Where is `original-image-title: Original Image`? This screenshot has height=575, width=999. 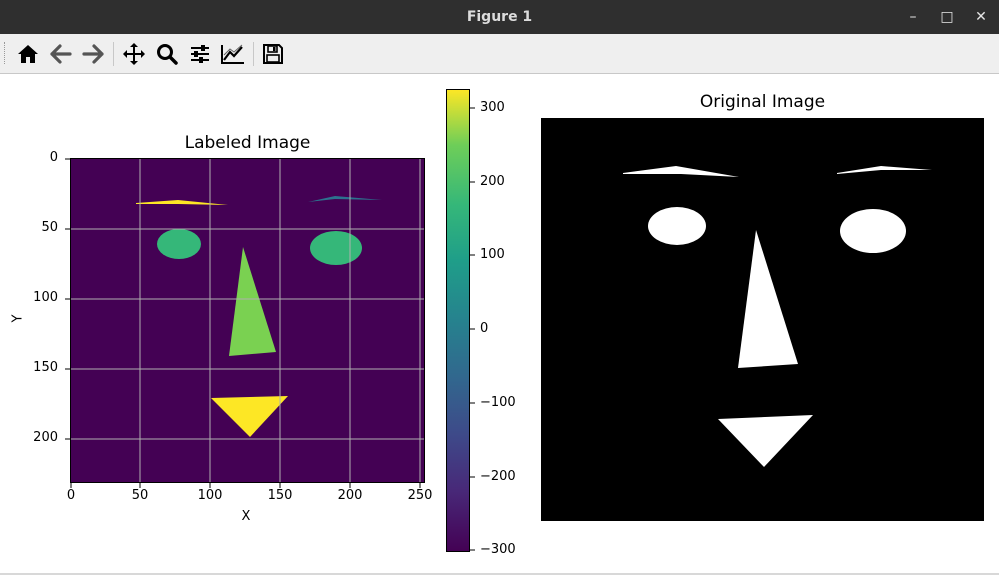
original-image-title: Original Image is located at coordinates (762, 102).